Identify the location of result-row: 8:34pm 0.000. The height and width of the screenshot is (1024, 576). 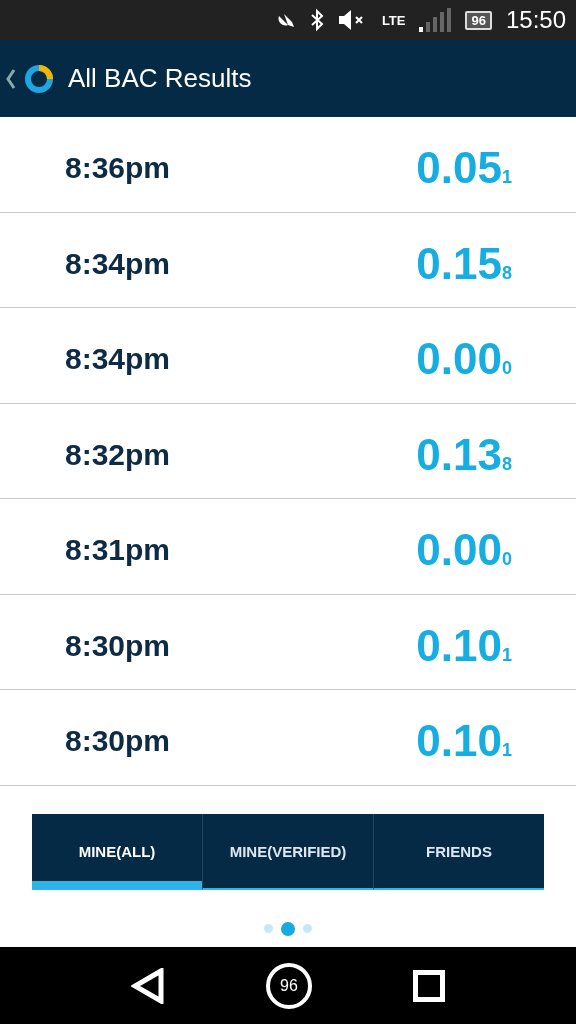
(288, 356).